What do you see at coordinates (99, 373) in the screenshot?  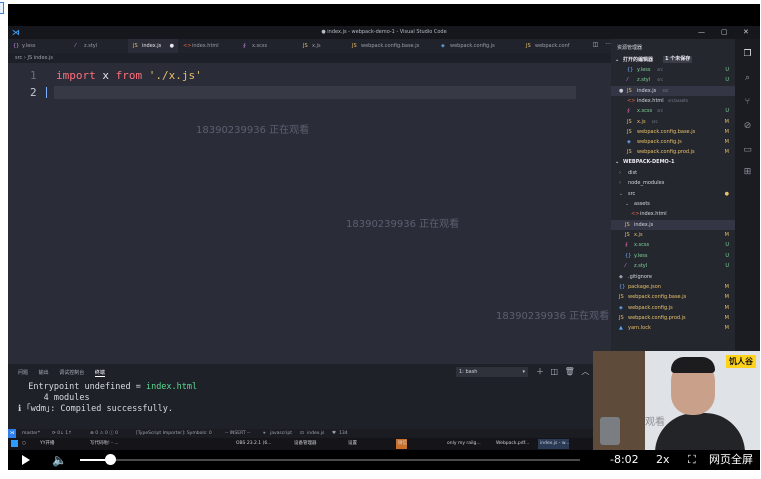 I see `tab-terminal: 终端` at bounding box center [99, 373].